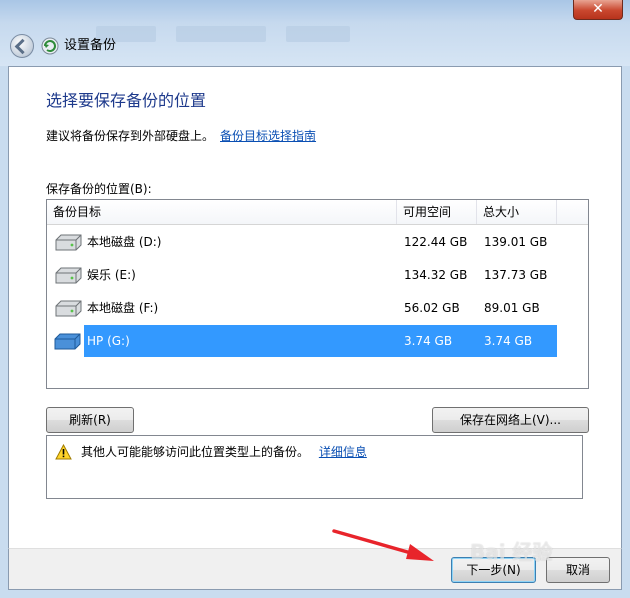 The image size is (630, 598). I want to click on drive-name: HP (G:), so click(108, 341).